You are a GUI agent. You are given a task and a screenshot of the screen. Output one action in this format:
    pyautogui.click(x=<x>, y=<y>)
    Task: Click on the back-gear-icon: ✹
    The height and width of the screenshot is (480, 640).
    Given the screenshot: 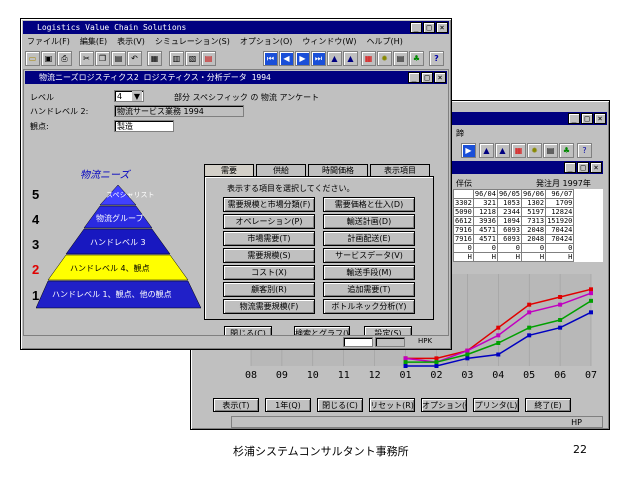 What is the action you would take?
    pyautogui.click(x=534, y=150)
    